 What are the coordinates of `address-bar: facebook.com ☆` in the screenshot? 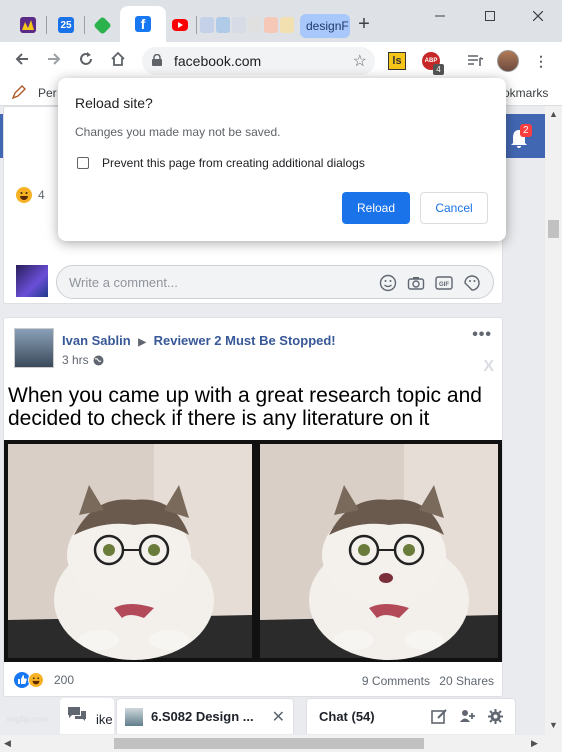 It's located at (258, 61).